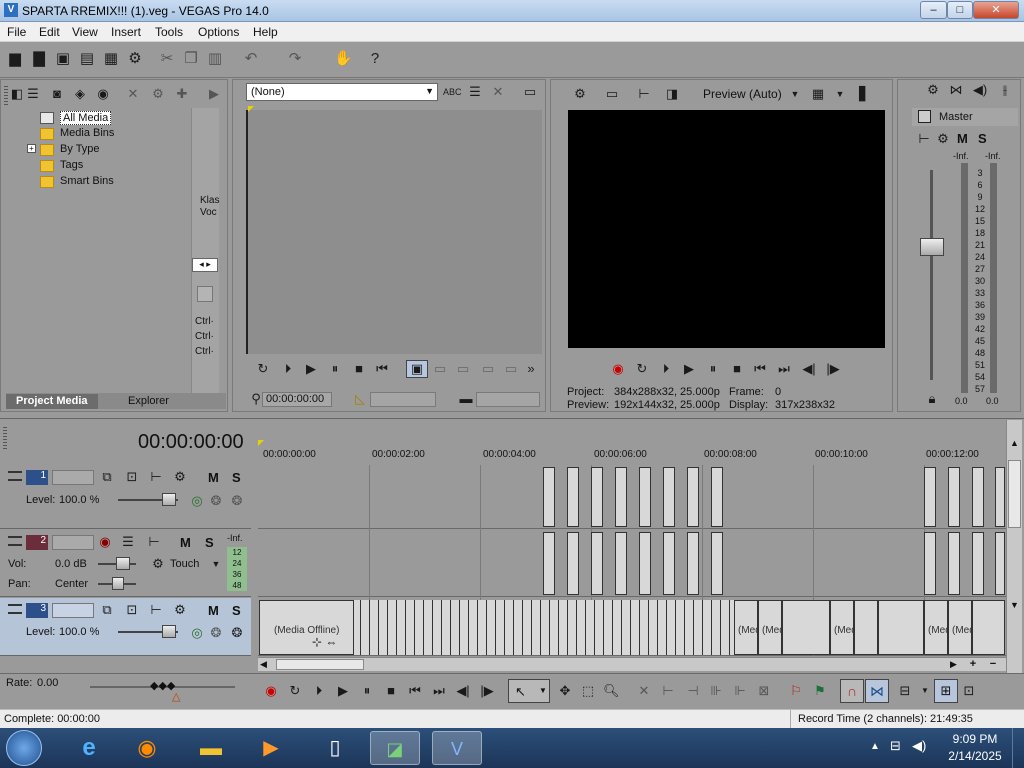  Describe the element at coordinates (740, 691) in the screenshot. I see `trim-icon: ⊩` at that location.